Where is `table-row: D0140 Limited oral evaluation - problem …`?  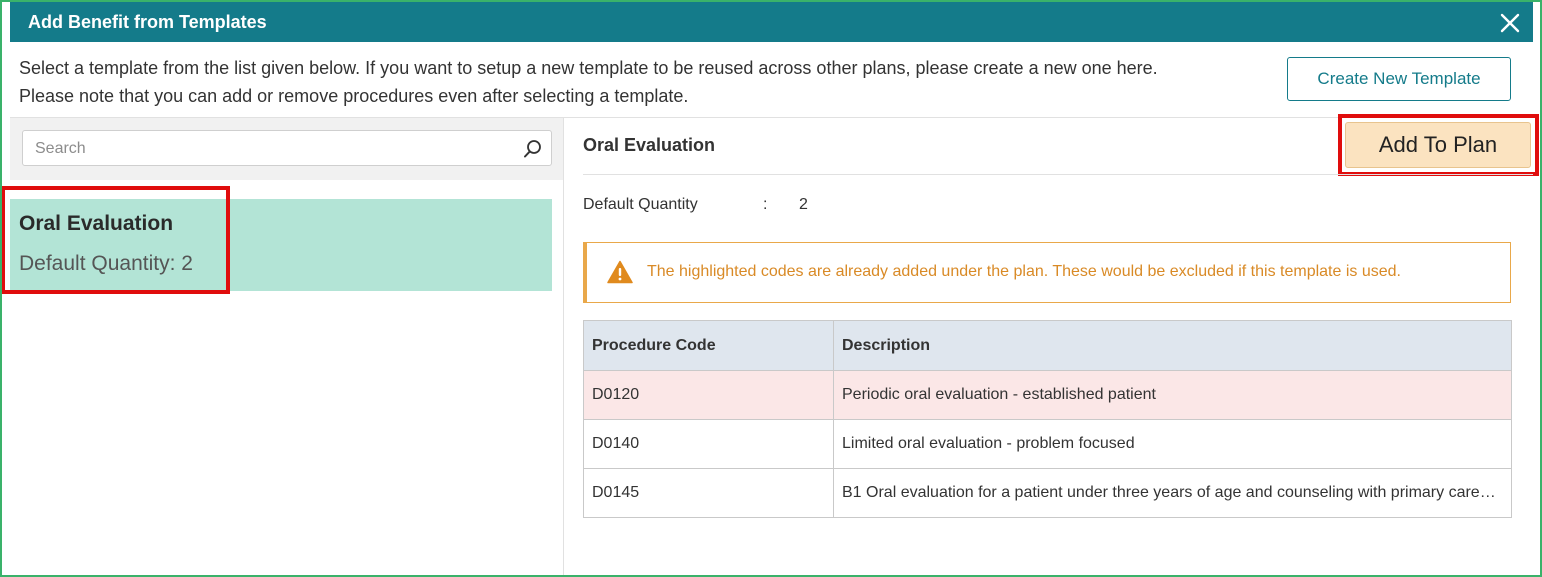 table-row: D0140 Limited oral evaluation - problem … is located at coordinates (1047, 444).